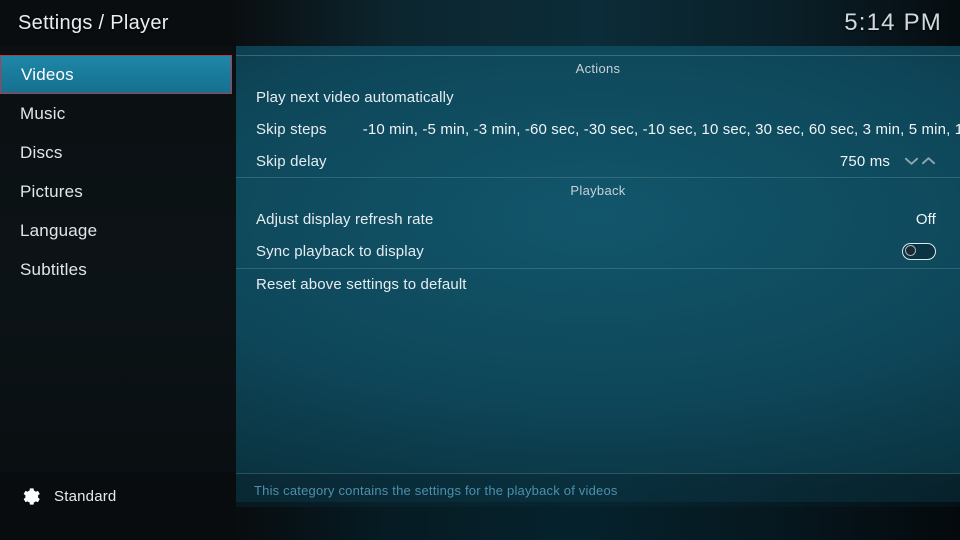  I want to click on setting-label: Sync playback to display, so click(340, 251).